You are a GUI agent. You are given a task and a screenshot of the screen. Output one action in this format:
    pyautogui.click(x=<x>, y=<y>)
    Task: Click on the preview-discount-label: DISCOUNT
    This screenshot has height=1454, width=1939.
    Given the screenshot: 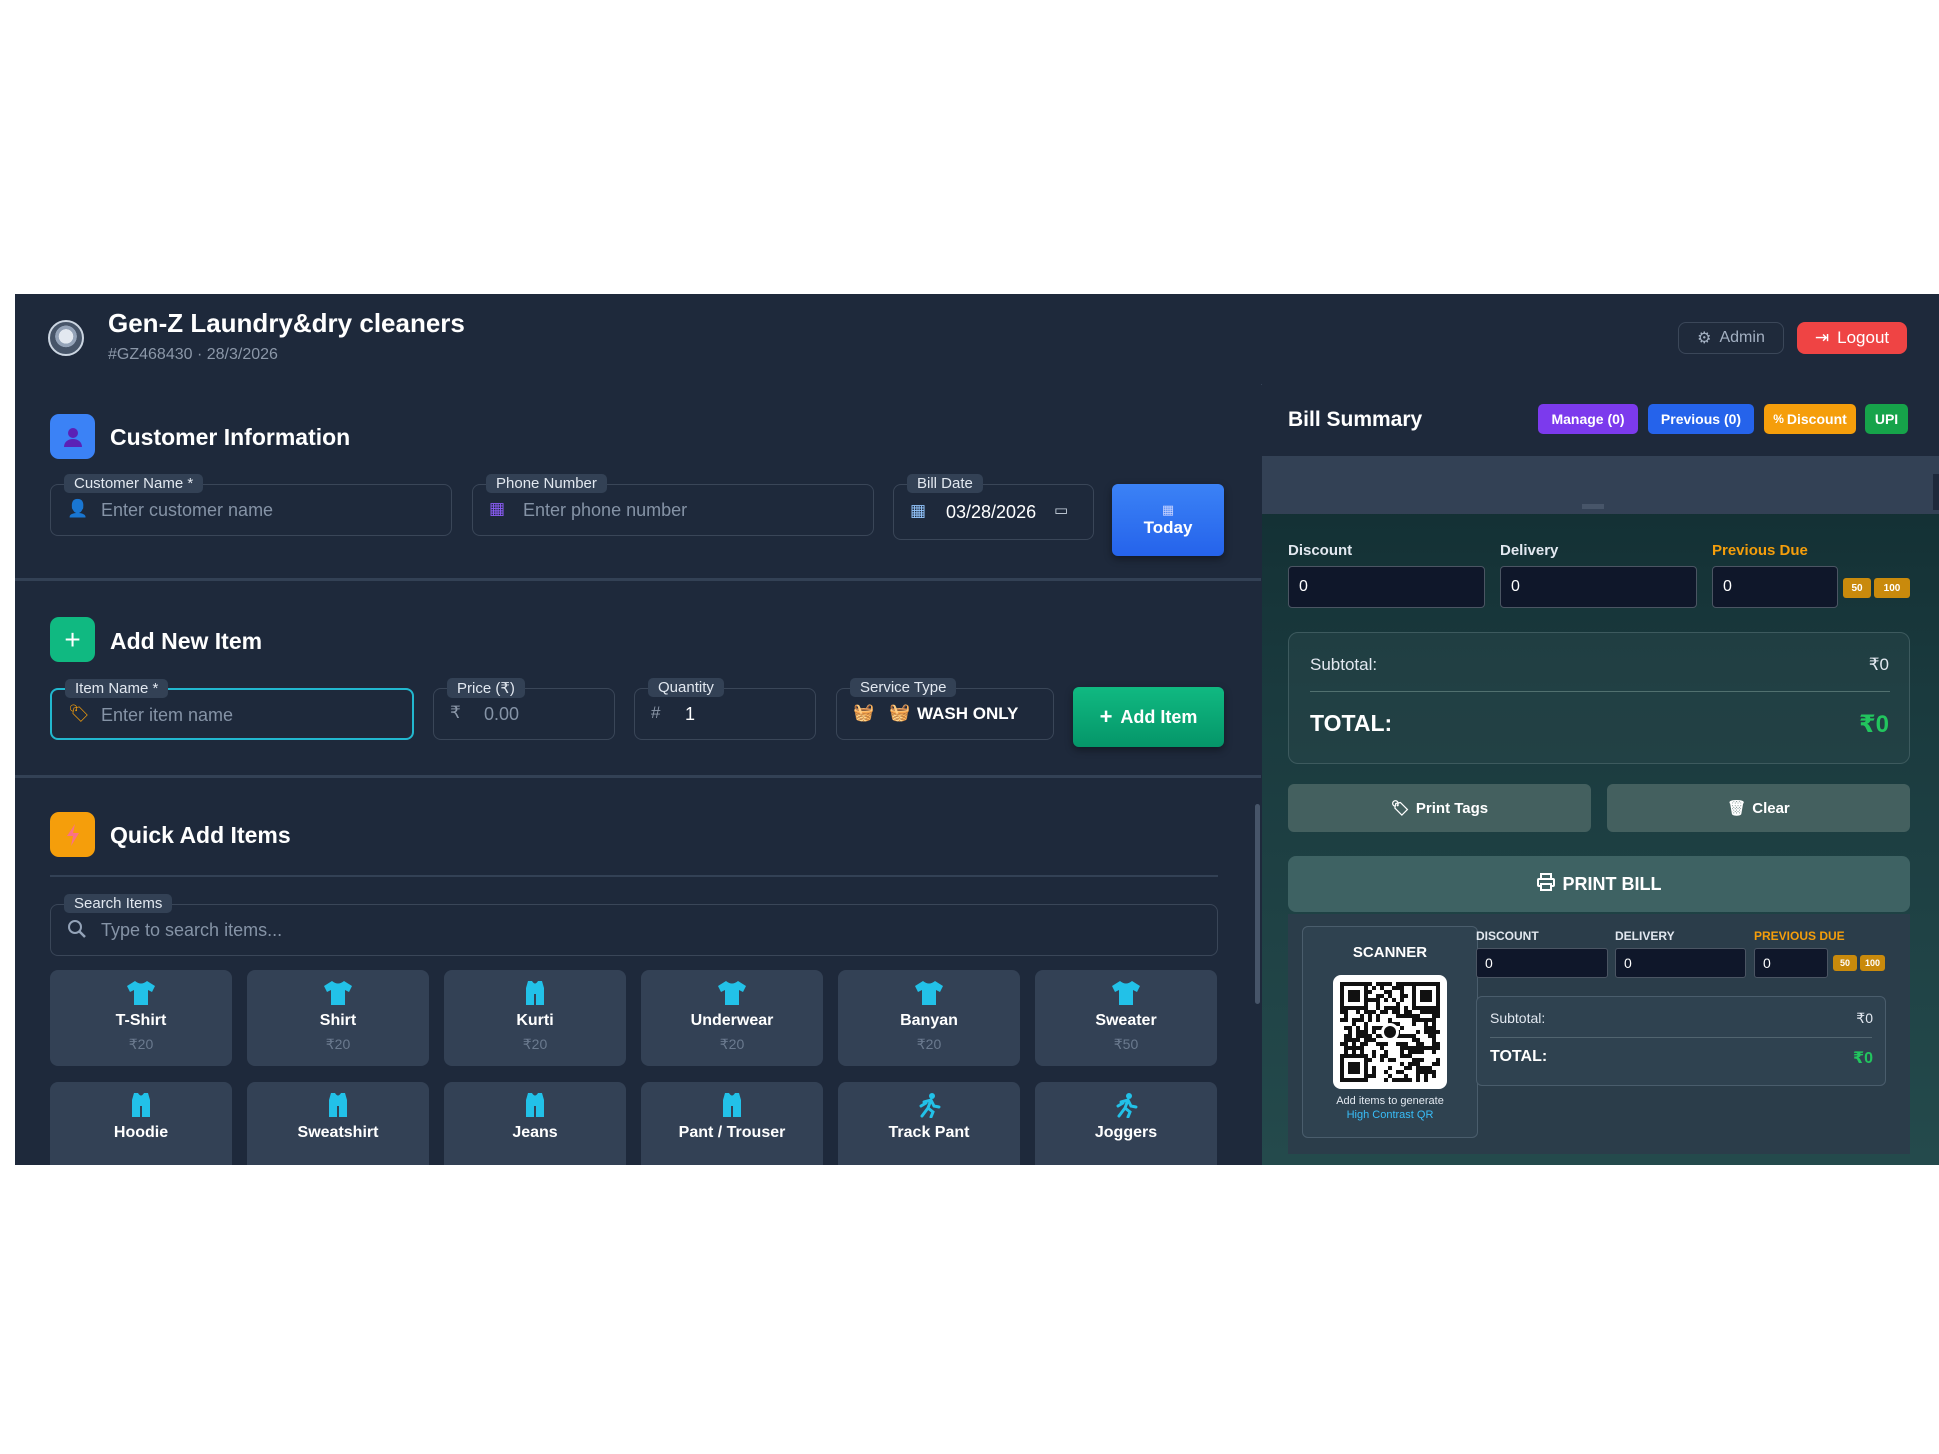 What is the action you would take?
    pyautogui.click(x=1507, y=936)
    